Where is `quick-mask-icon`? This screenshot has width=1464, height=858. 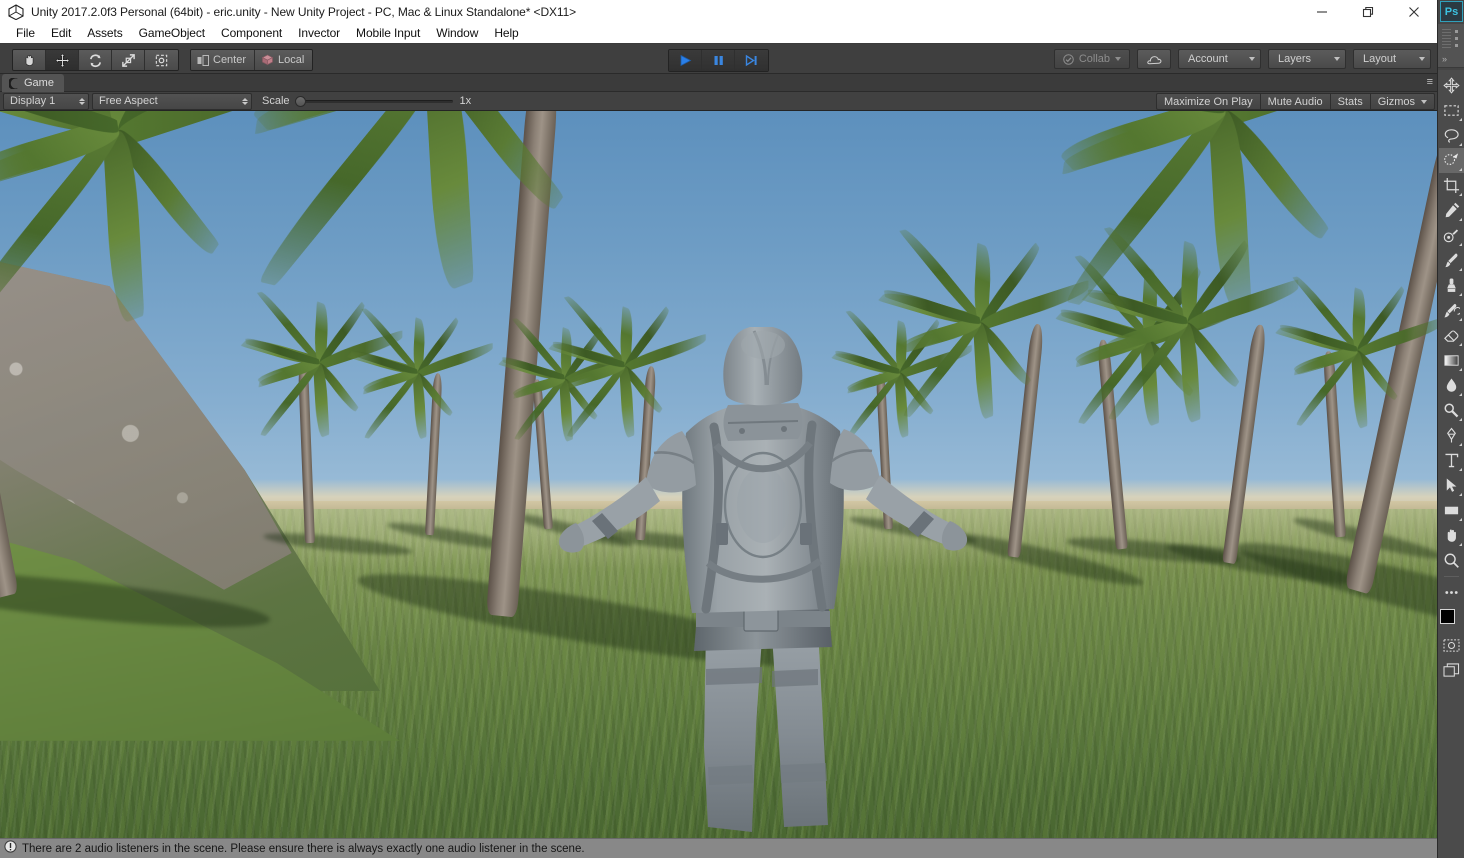
quick-mask-icon is located at coordinates (1451, 645).